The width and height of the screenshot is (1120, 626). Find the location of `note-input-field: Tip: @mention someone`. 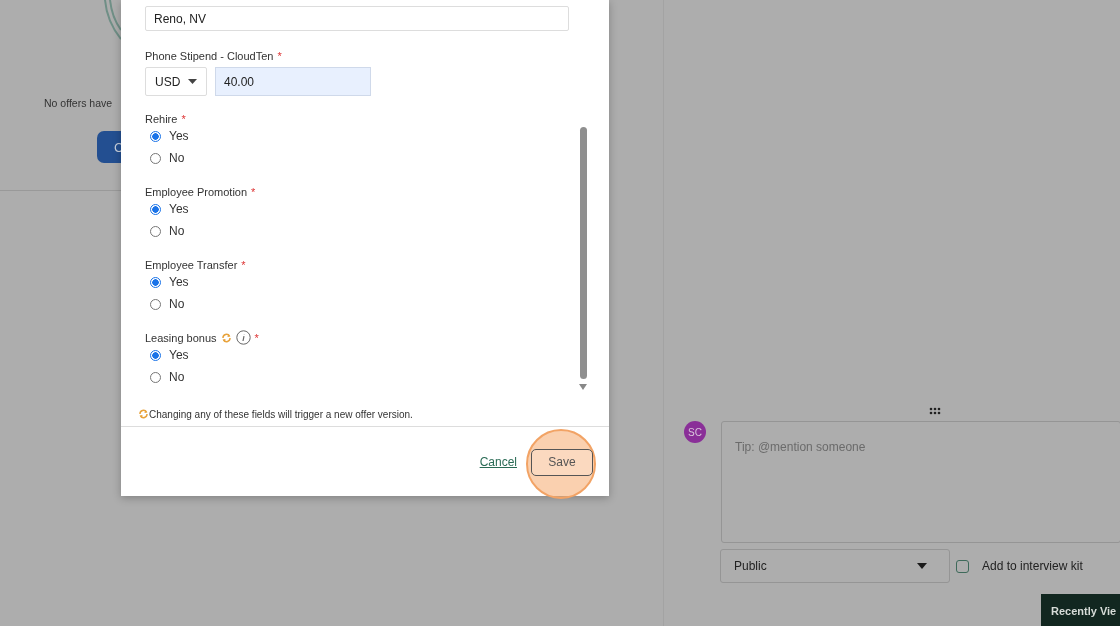

note-input-field: Tip: @mention someone is located at coordinates (920, 482).